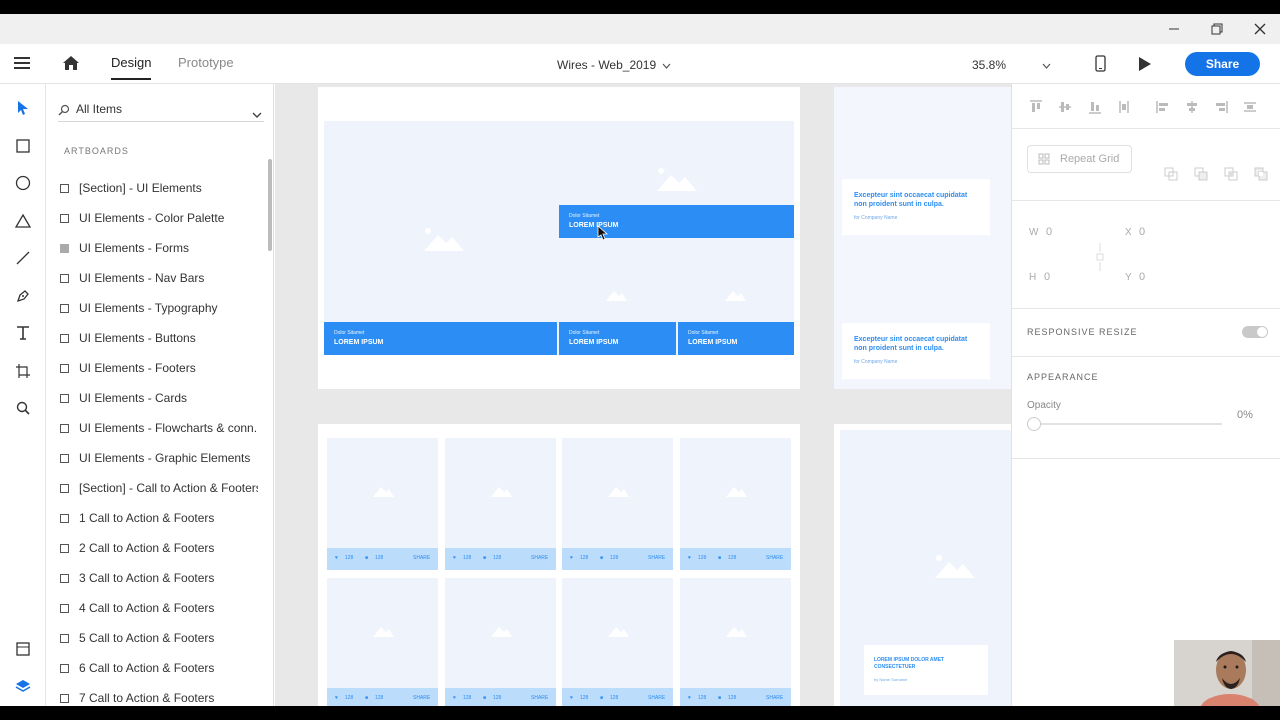 Image resolution: width=1280 pixels, height=720 pixels. I want to click on tab-design: Design, so click(131, 67).